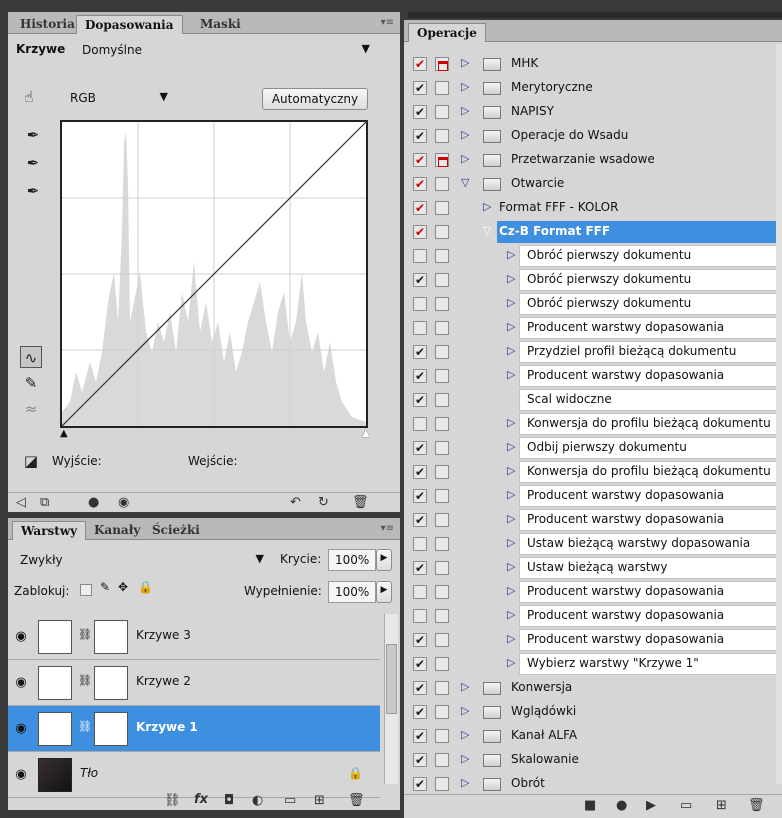 Image resolution: width=782 pixels, height=818 pixels. What do you see at coordinates (117, 530) in the screenshot?
I see `tab-channels: Kanały` at bounding box center [117, 530].